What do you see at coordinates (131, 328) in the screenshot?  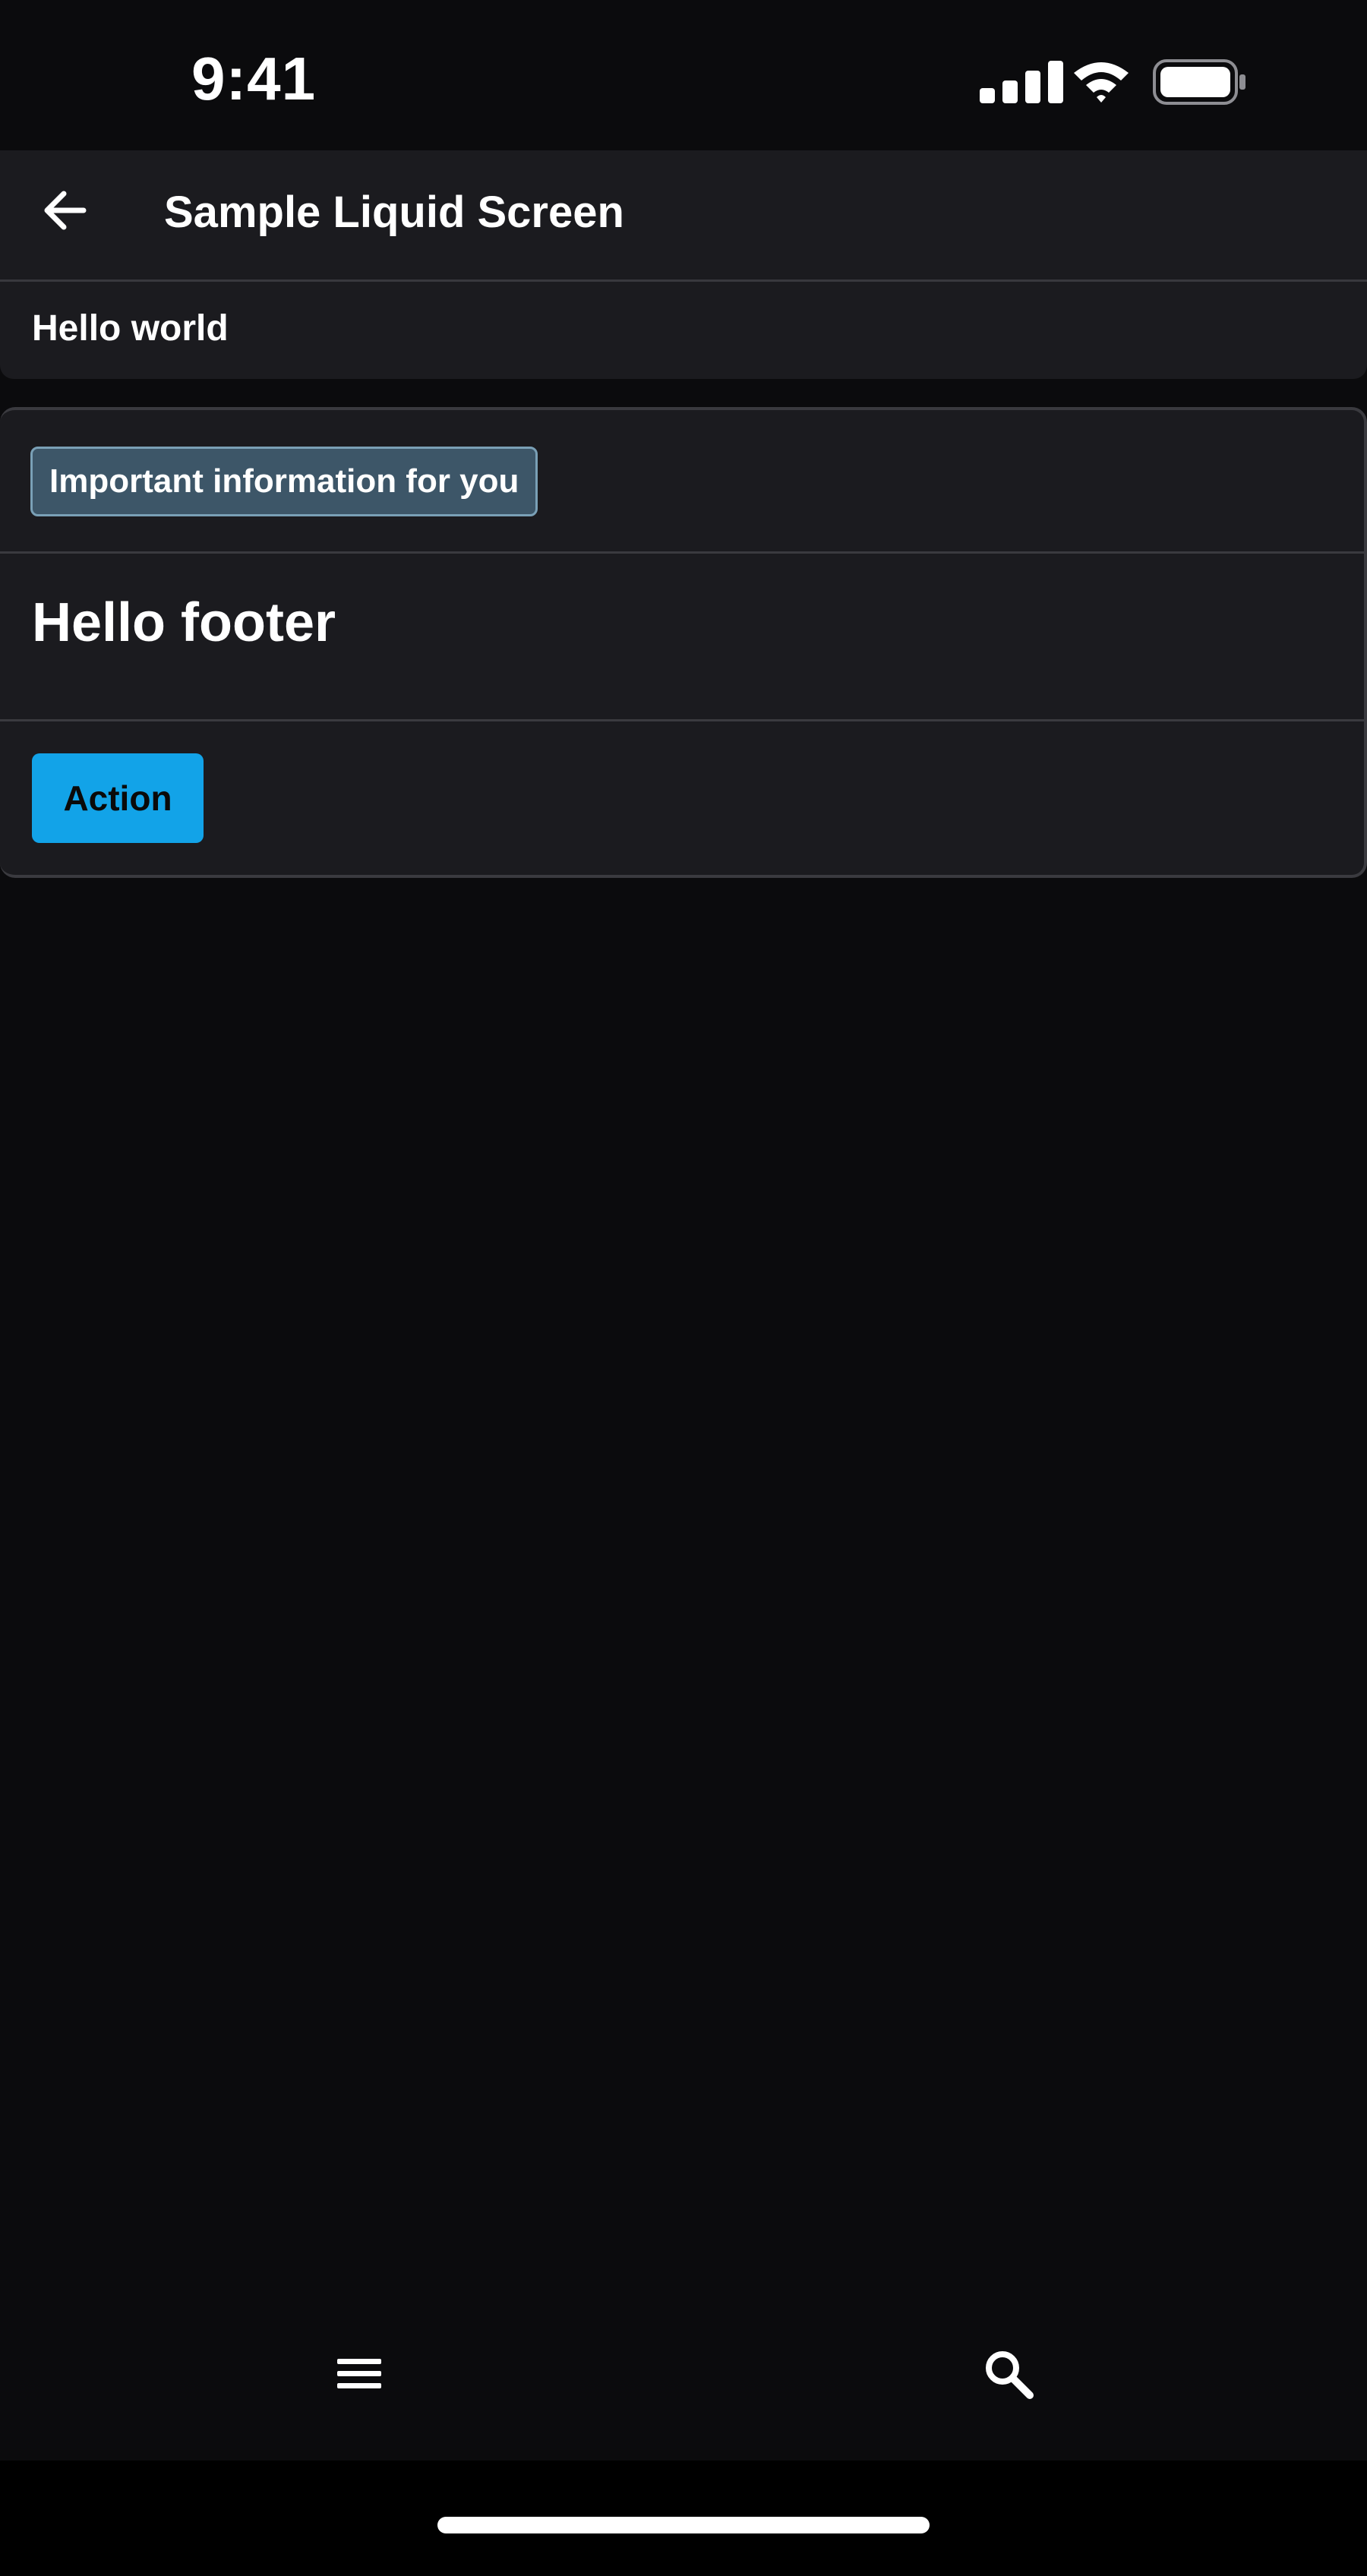 I see `hello-world-text: Hello world` at bounding box center [131, 328].